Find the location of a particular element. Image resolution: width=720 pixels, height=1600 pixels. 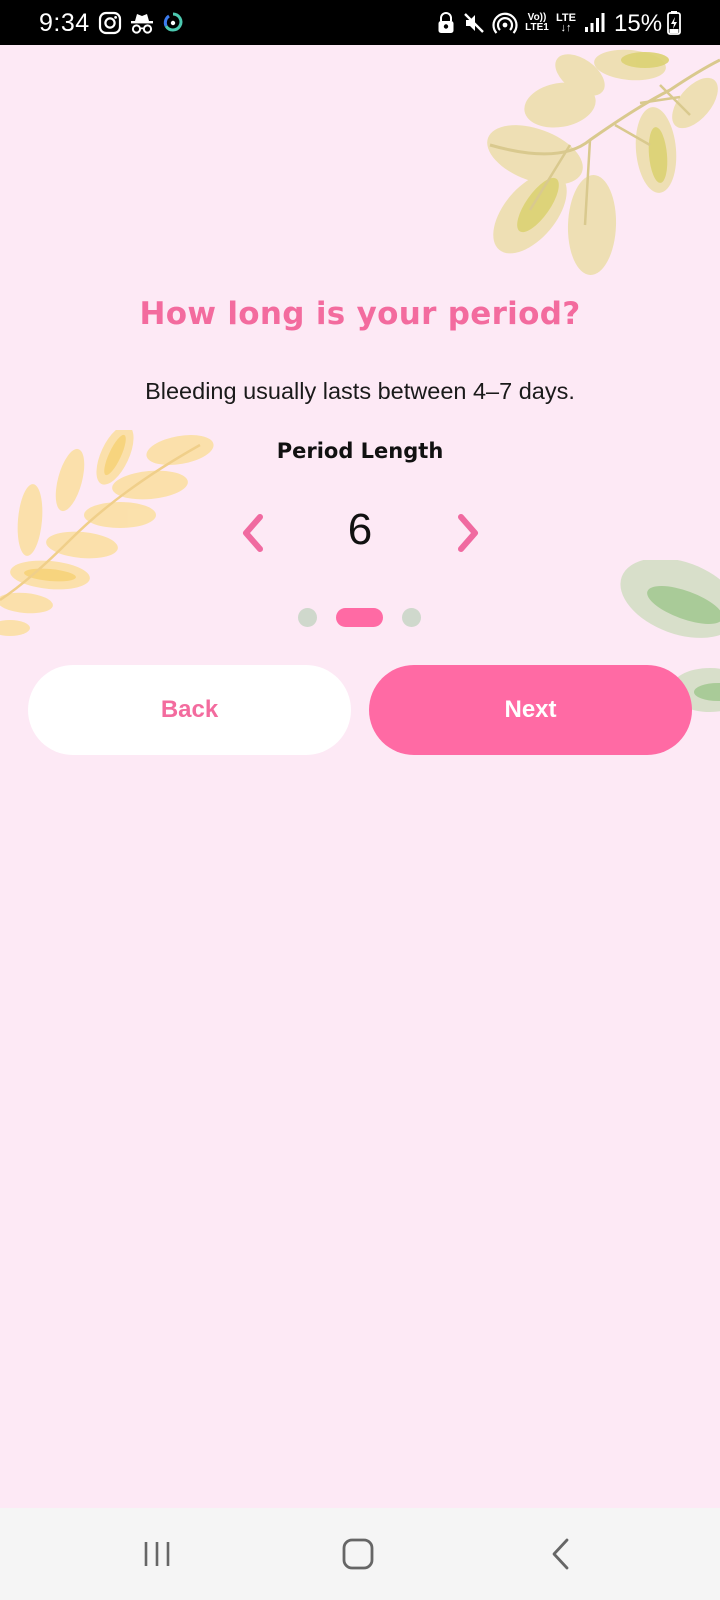

status-bar: 9:34 Vo)) LTE1 LTE ↓↑ 15% is located at coordinates (360, 22).